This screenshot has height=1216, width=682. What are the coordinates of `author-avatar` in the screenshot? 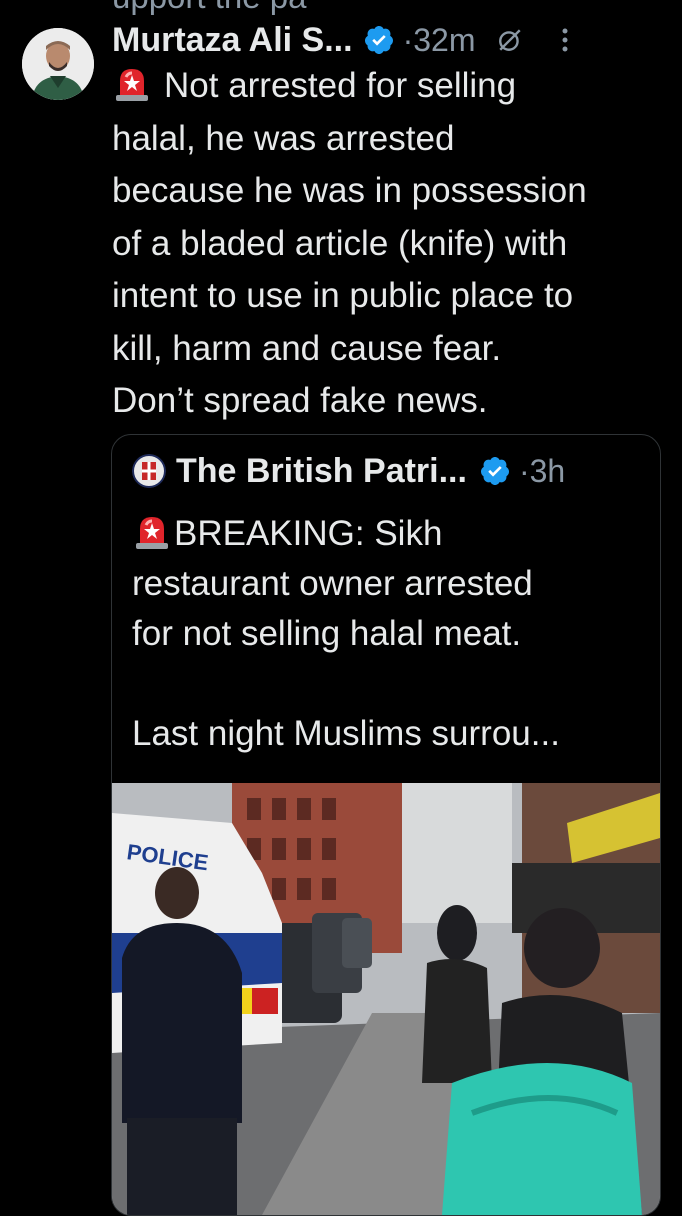 It's located at (58, 64).